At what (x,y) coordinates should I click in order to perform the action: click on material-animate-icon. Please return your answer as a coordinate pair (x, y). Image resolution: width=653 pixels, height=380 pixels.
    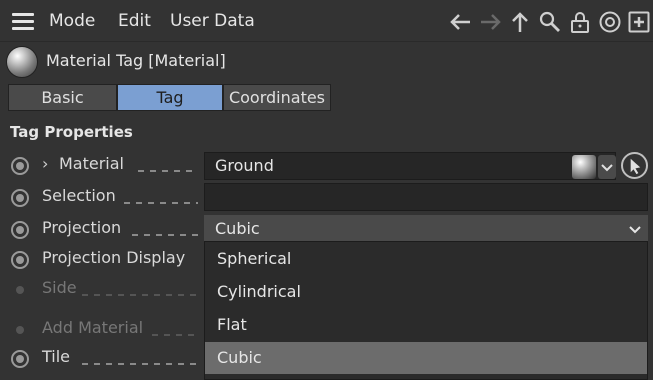
    Looking at the image, I should click on (20, 166).